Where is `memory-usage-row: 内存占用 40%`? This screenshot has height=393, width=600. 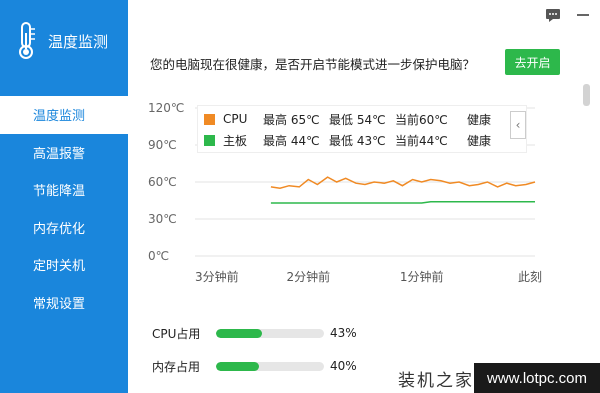 memory-usage-row: 内存占用 40% is located at coordinates (254, 366).